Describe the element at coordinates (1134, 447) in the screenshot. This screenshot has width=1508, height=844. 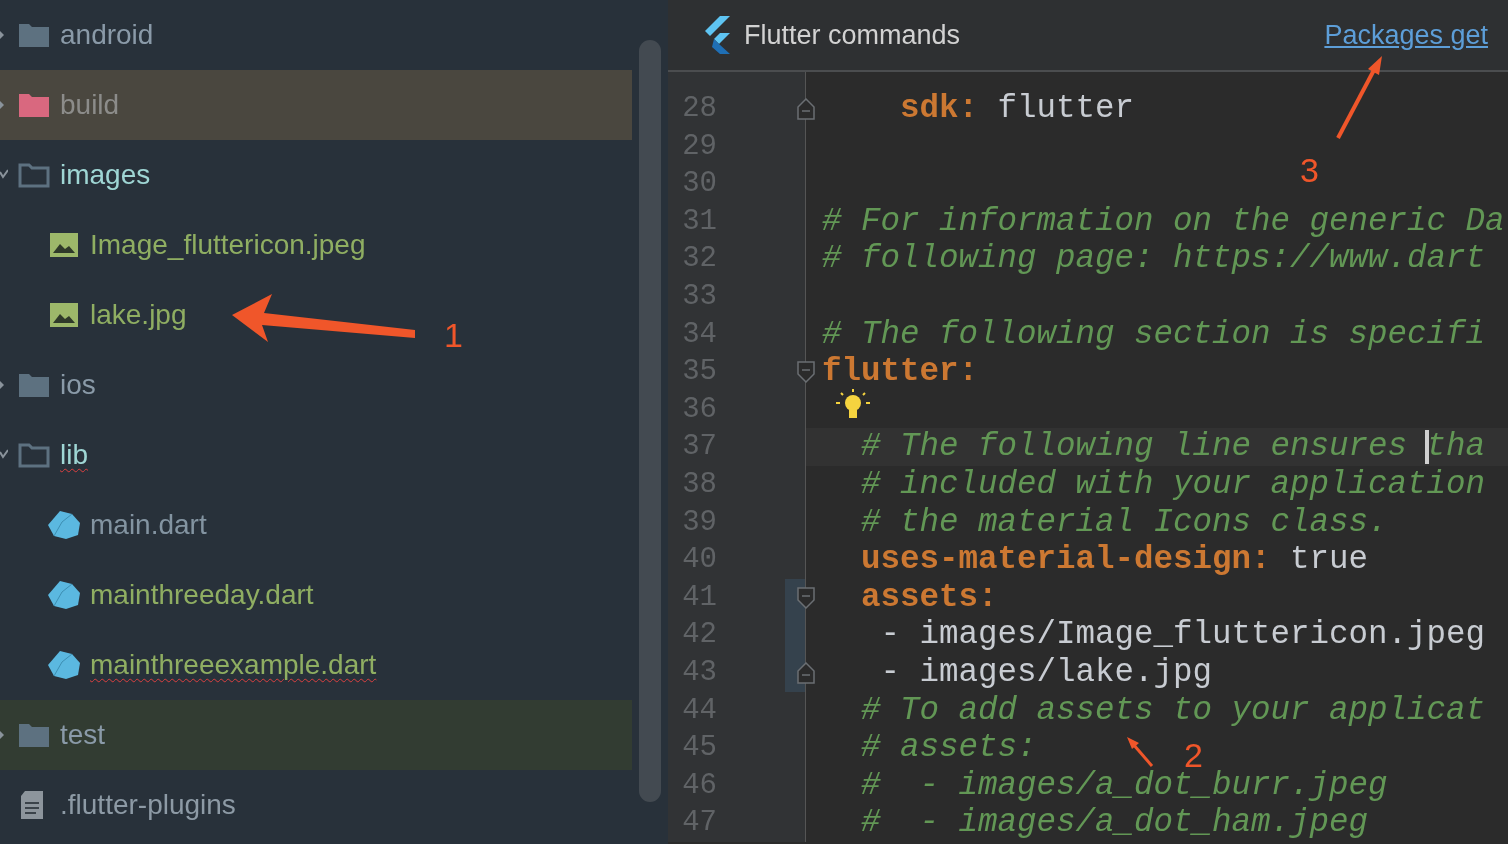
I see `code-text: # The following line ensures` at that location.